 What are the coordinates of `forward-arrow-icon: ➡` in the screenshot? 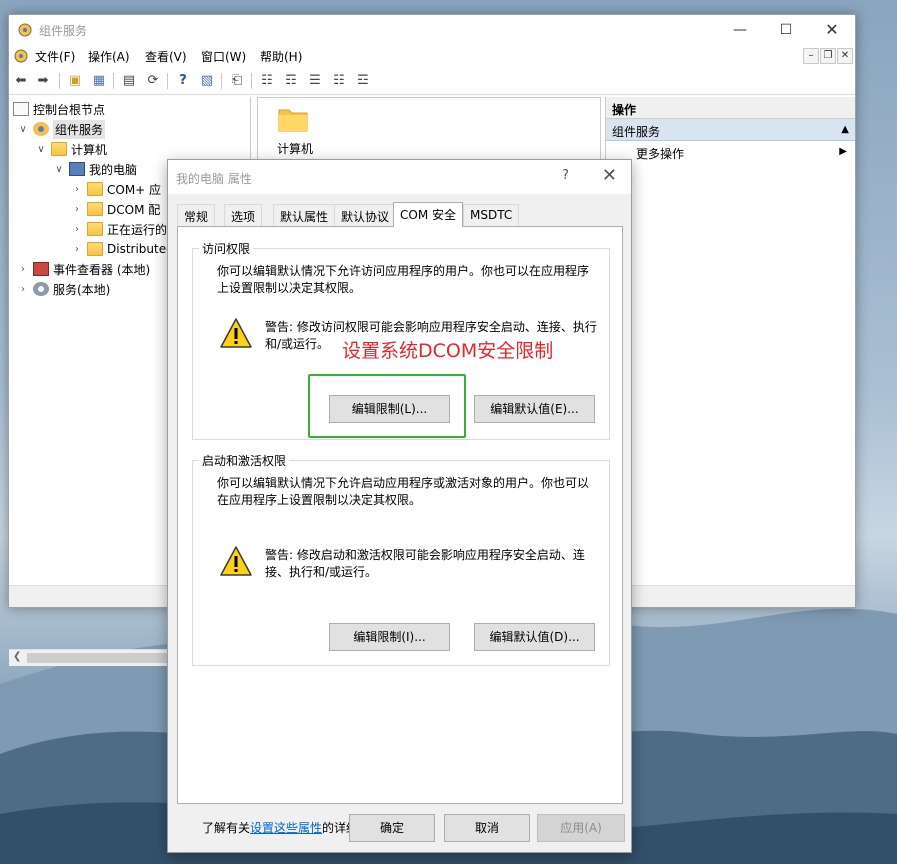 It's located at (43, 81).